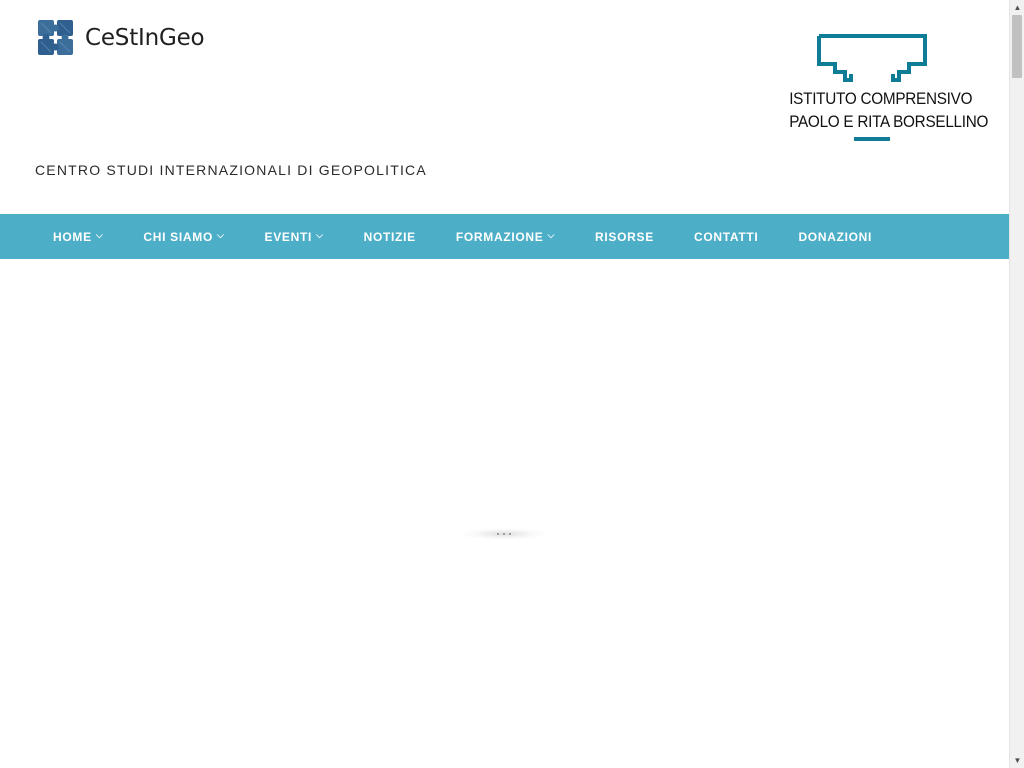 The width and height of the screenshot is (1024, 768). I want to click on nav-item-label: RISORSE, so click(624, 236).